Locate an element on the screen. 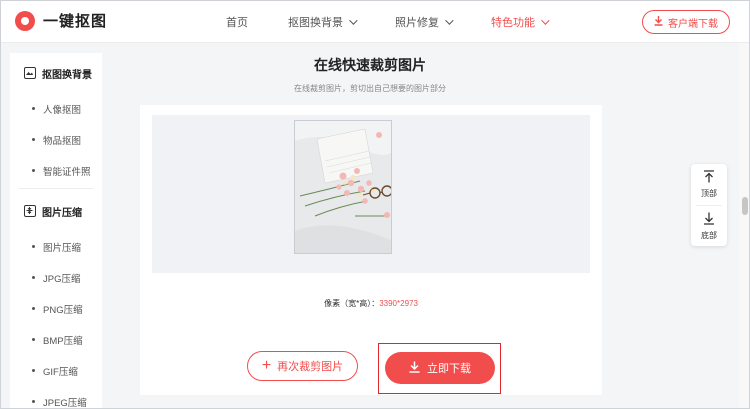 This screenshot has height=409, width=750. sidebar-item-object-cutout: 物品抠图 is located at coordinates (56, 139).